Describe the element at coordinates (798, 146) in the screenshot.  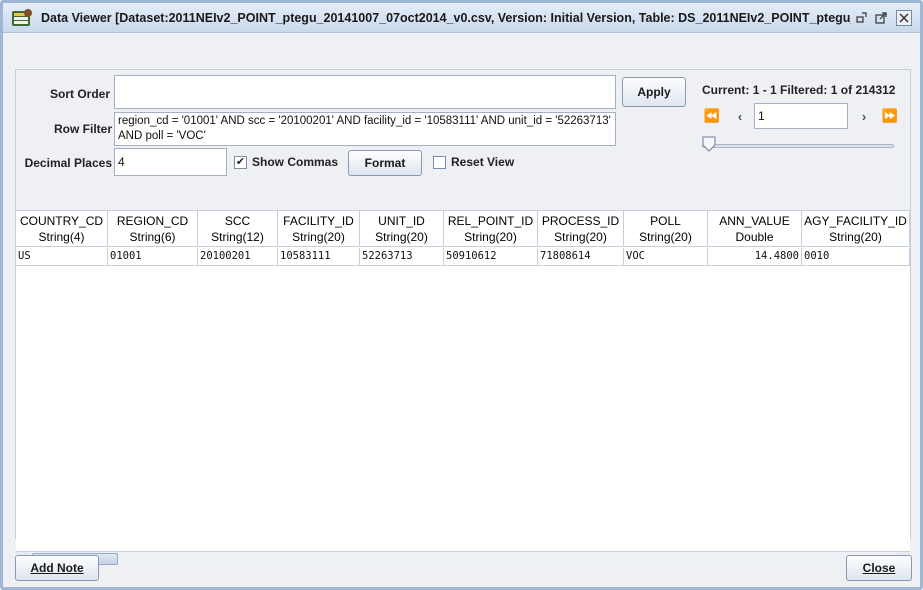
I see `page-slider-track` at that location.